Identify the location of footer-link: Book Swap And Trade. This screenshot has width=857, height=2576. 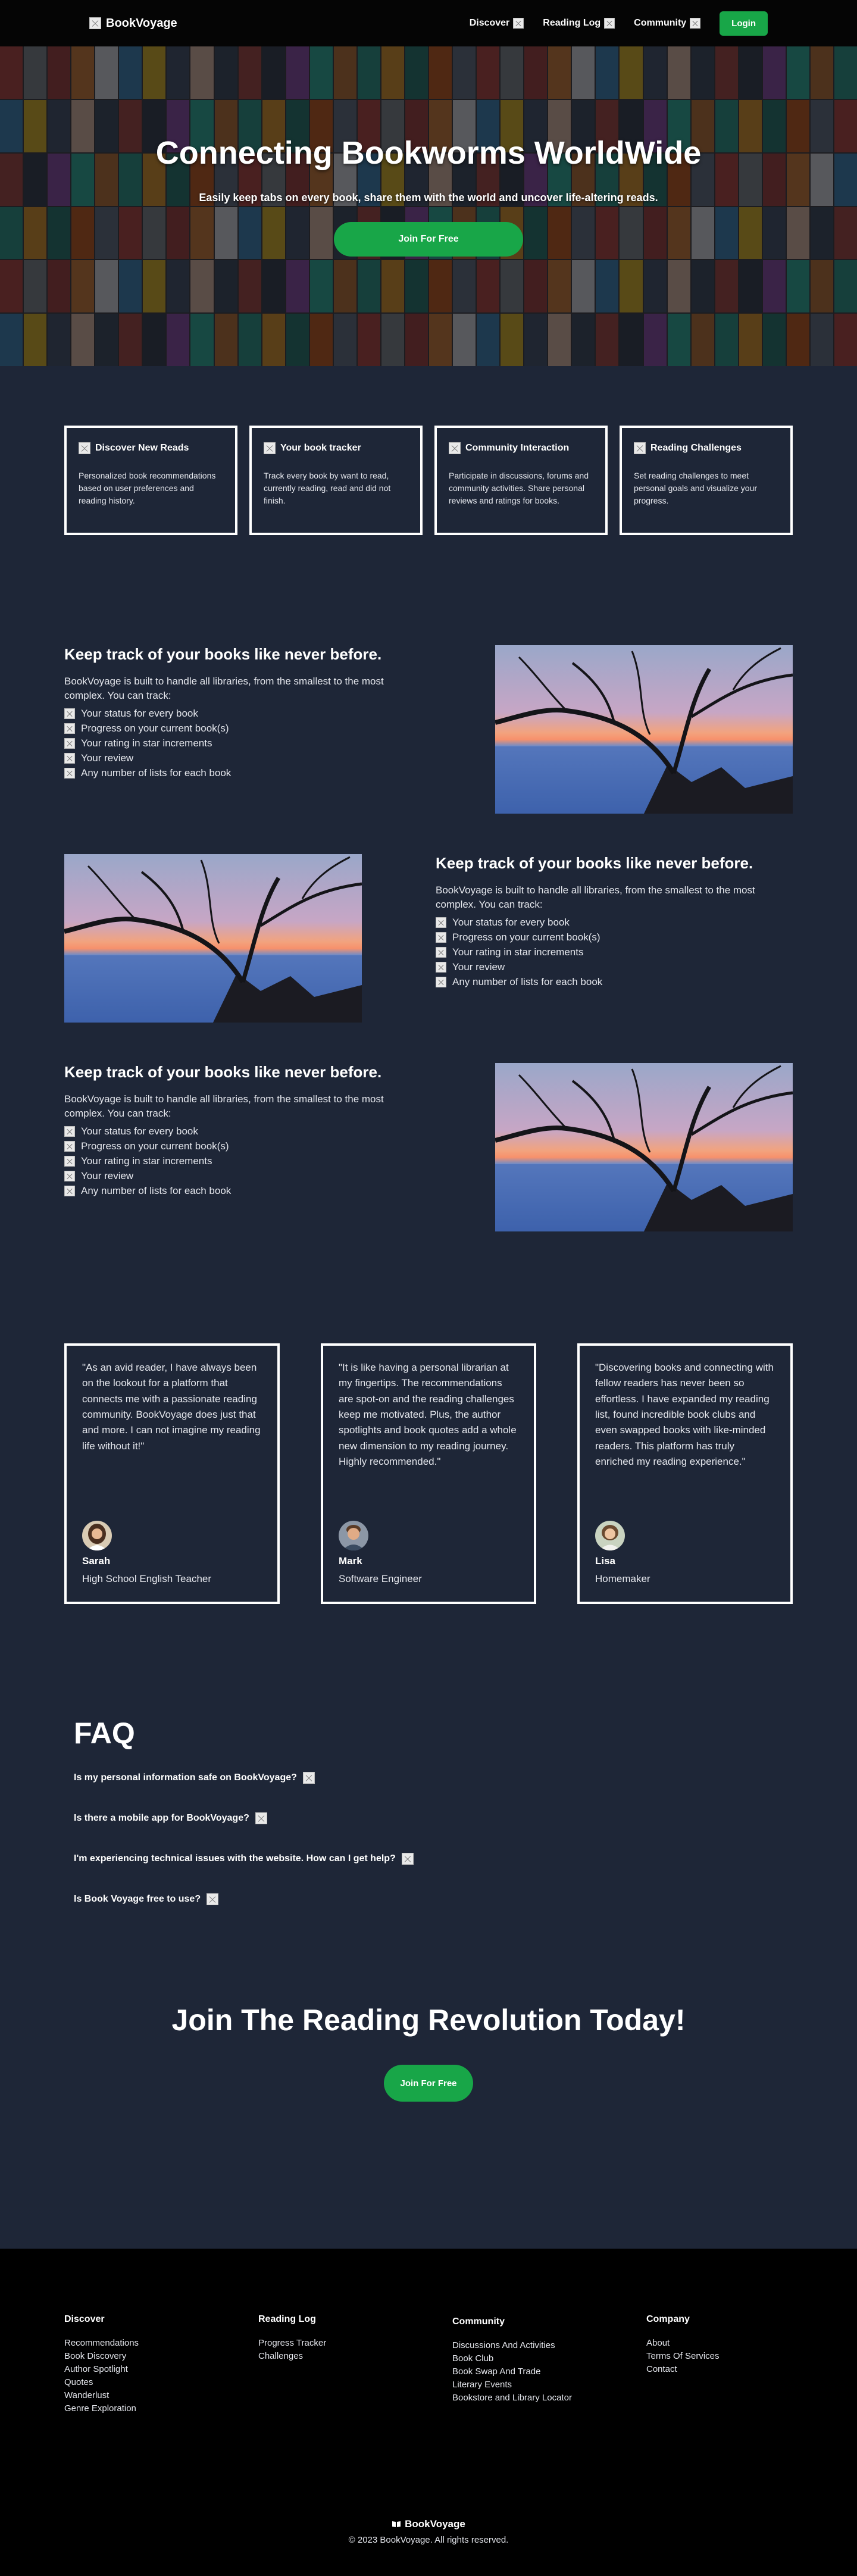
(549, 2371).